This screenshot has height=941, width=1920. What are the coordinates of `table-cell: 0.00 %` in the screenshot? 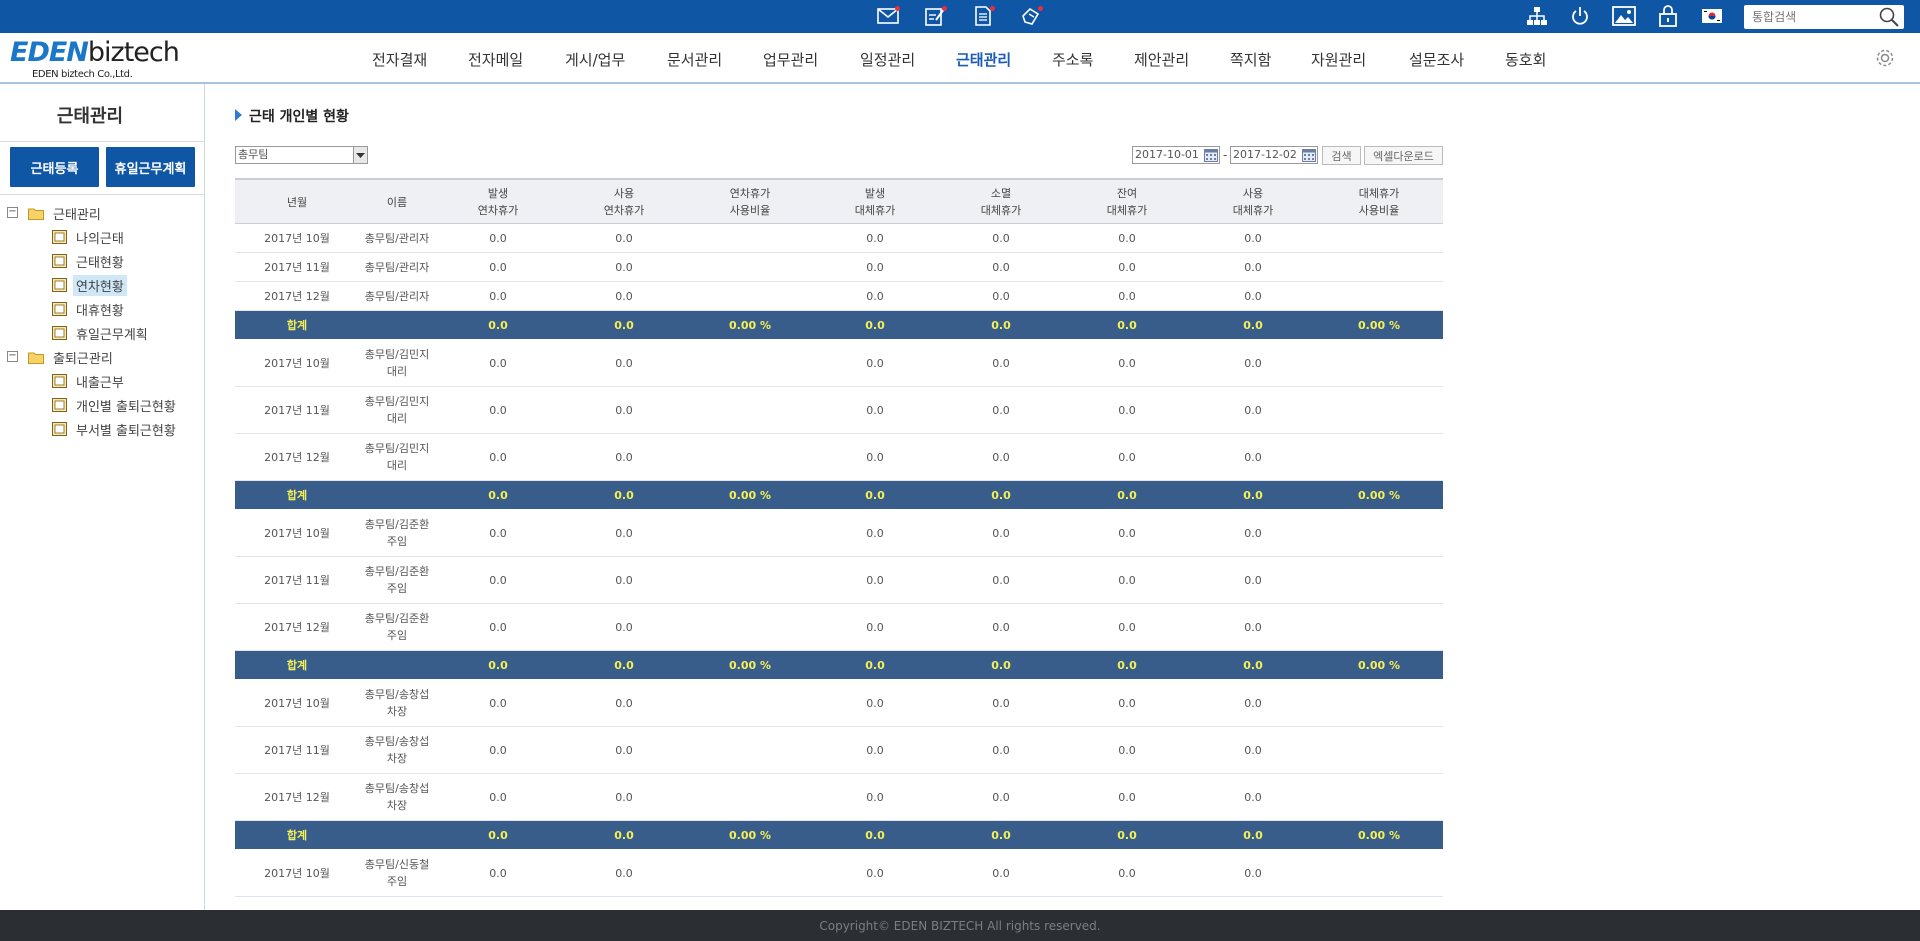 It's located at (750, 835).